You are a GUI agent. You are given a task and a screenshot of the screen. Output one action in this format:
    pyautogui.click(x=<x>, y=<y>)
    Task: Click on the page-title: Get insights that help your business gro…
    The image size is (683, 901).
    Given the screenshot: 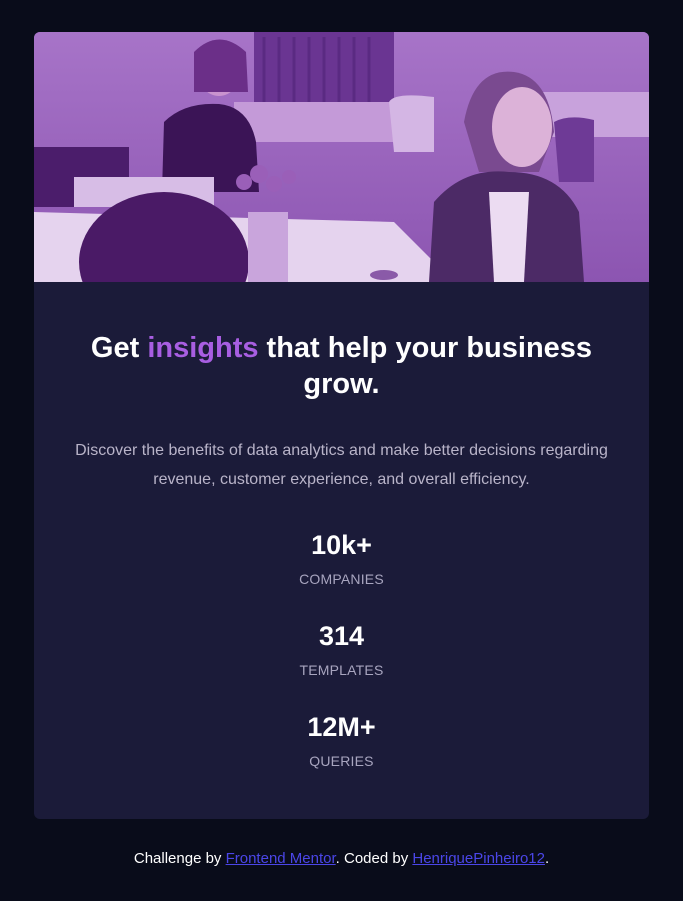 What is the action you would take?
    pyautogui.click(x=341, y=366)
    